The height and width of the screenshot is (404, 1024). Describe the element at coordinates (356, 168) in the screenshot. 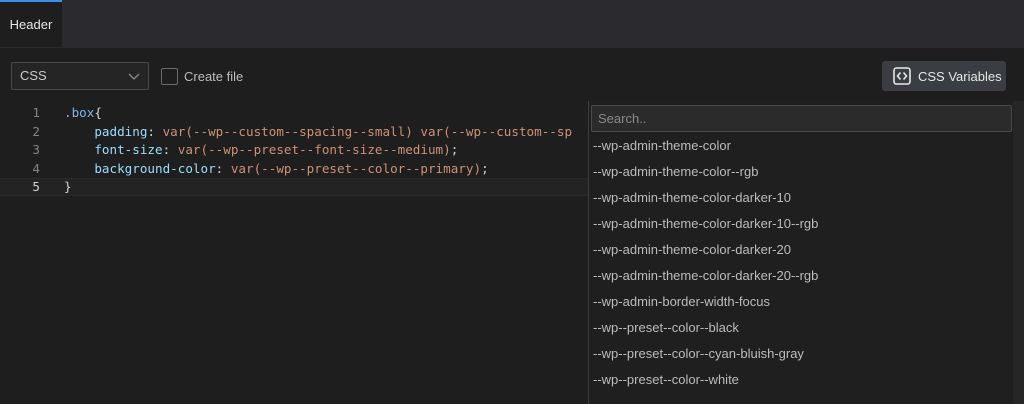

I see `code-token: var(--wp--preset--color--primary)` at that location.